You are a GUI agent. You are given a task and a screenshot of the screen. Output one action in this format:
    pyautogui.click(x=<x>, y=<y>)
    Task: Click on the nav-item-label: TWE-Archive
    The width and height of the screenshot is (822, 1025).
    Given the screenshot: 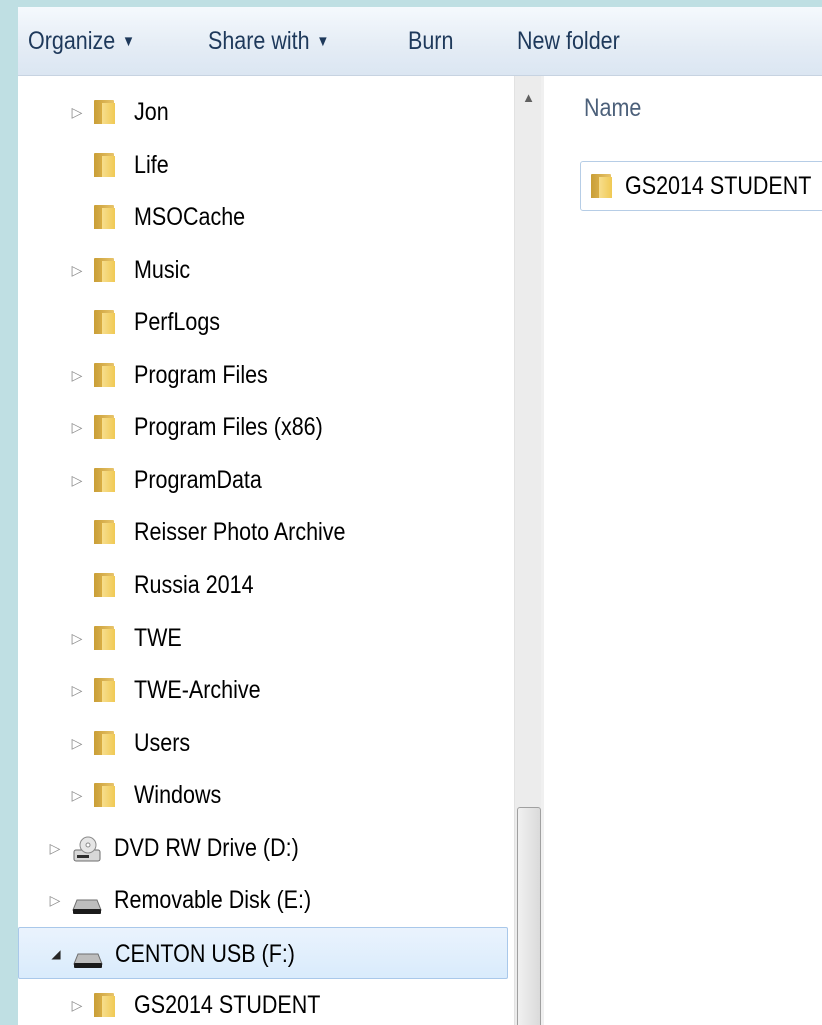 What is the action you would take?
    pyautogui.click(x=197, y=690)
    